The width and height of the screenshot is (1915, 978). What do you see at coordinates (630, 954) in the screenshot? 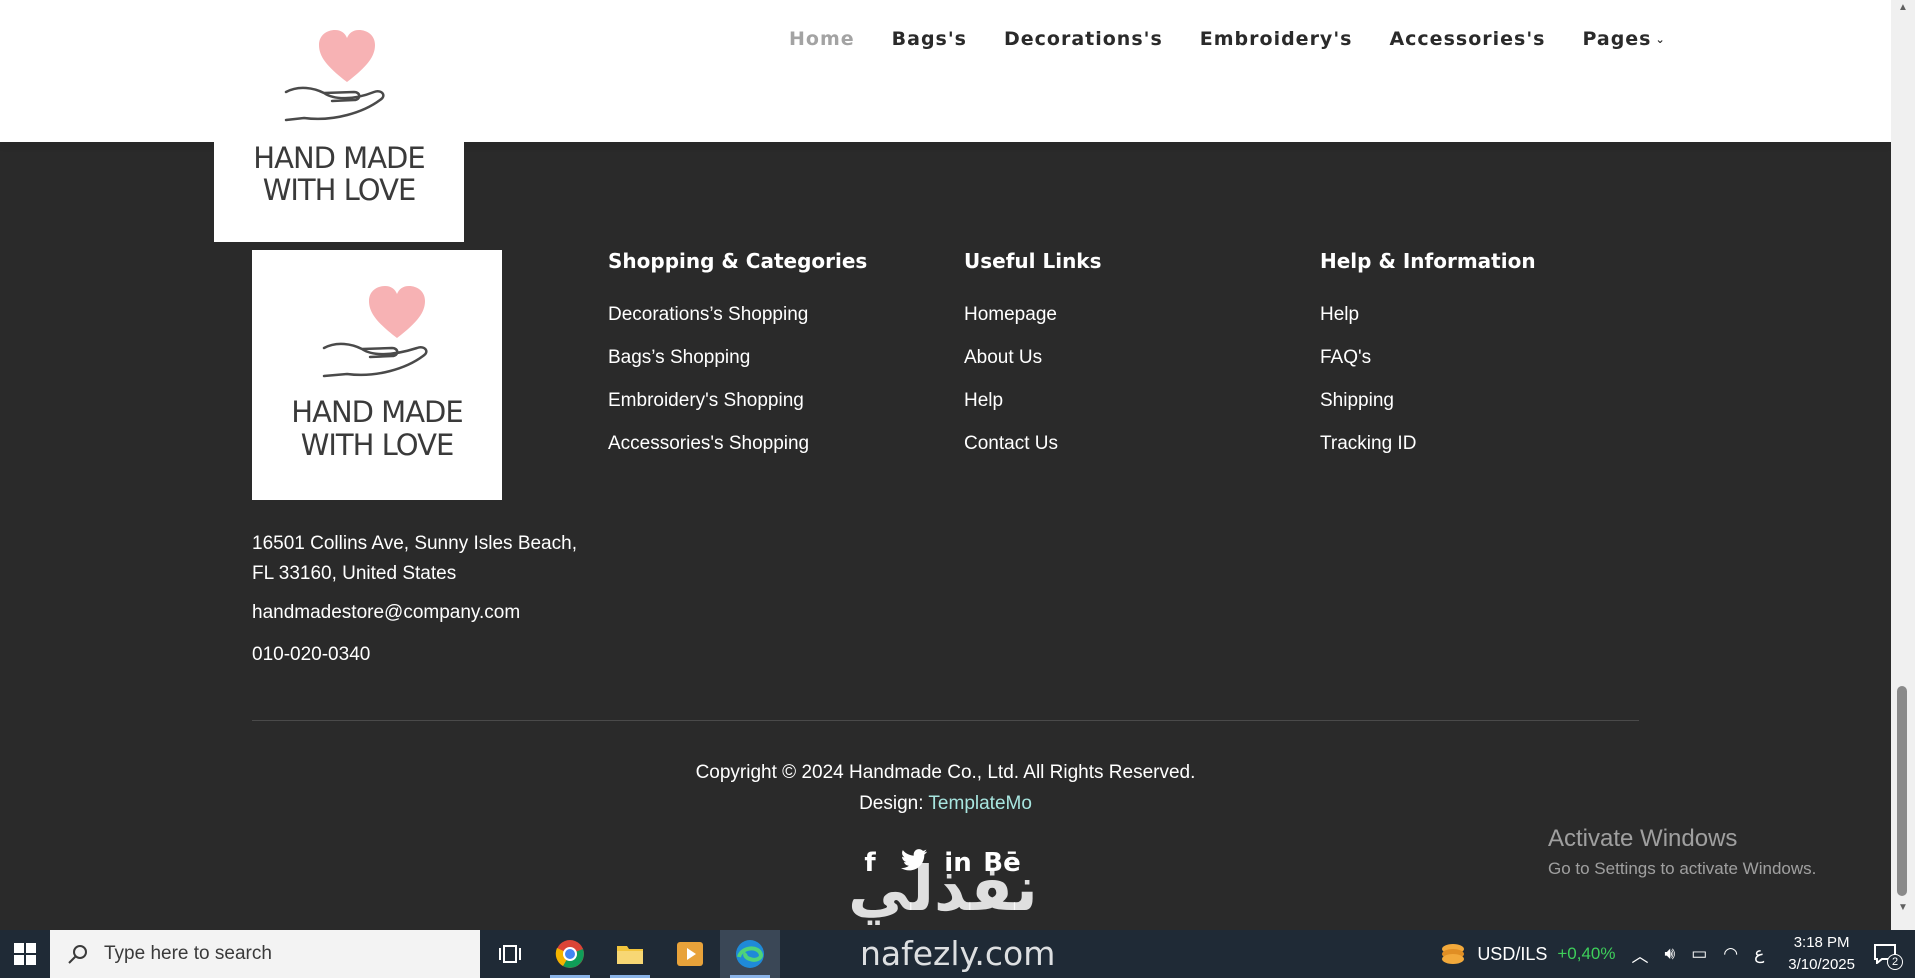
I see `file-explorer-icon` at bounding box center [630, 954].